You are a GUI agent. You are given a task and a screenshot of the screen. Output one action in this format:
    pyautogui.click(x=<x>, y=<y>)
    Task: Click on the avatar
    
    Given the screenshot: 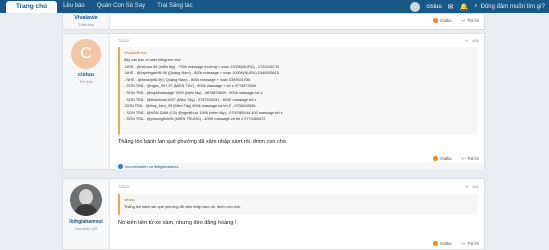 What is the action you would take?
    pyautogui.click(x=86, y=200)
    